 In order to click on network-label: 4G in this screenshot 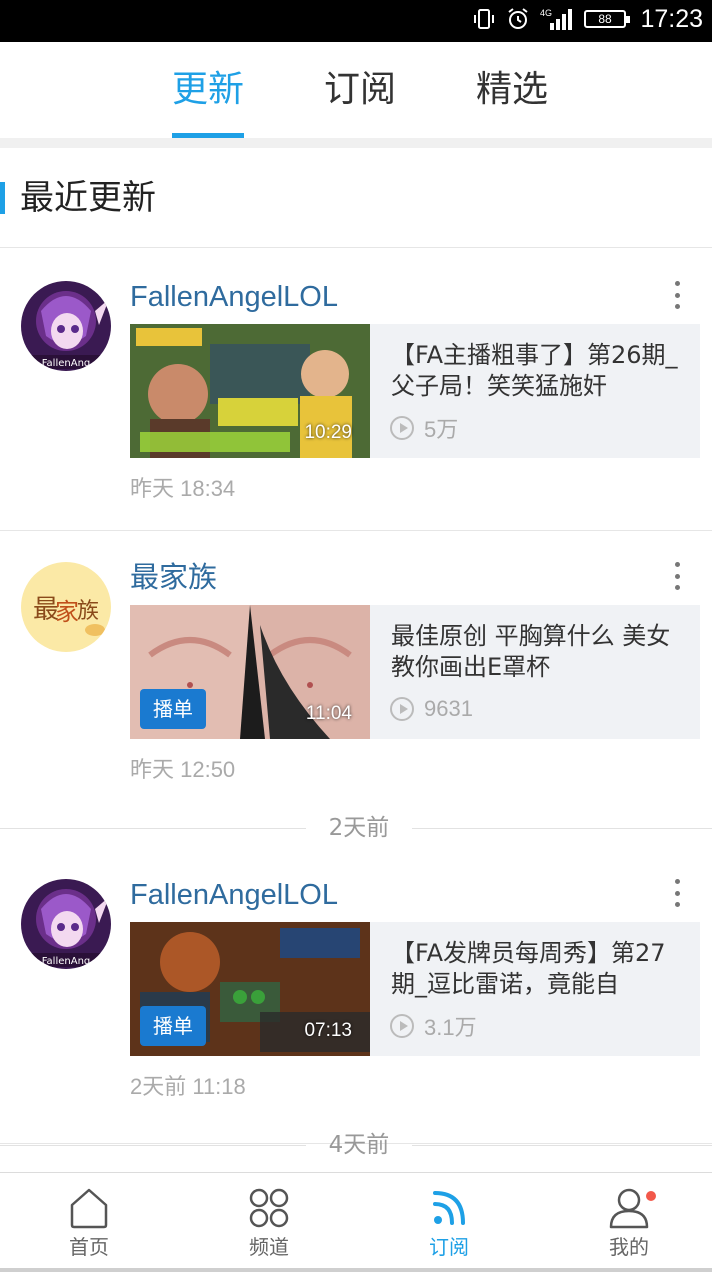, I will do `click(546, 13)`.